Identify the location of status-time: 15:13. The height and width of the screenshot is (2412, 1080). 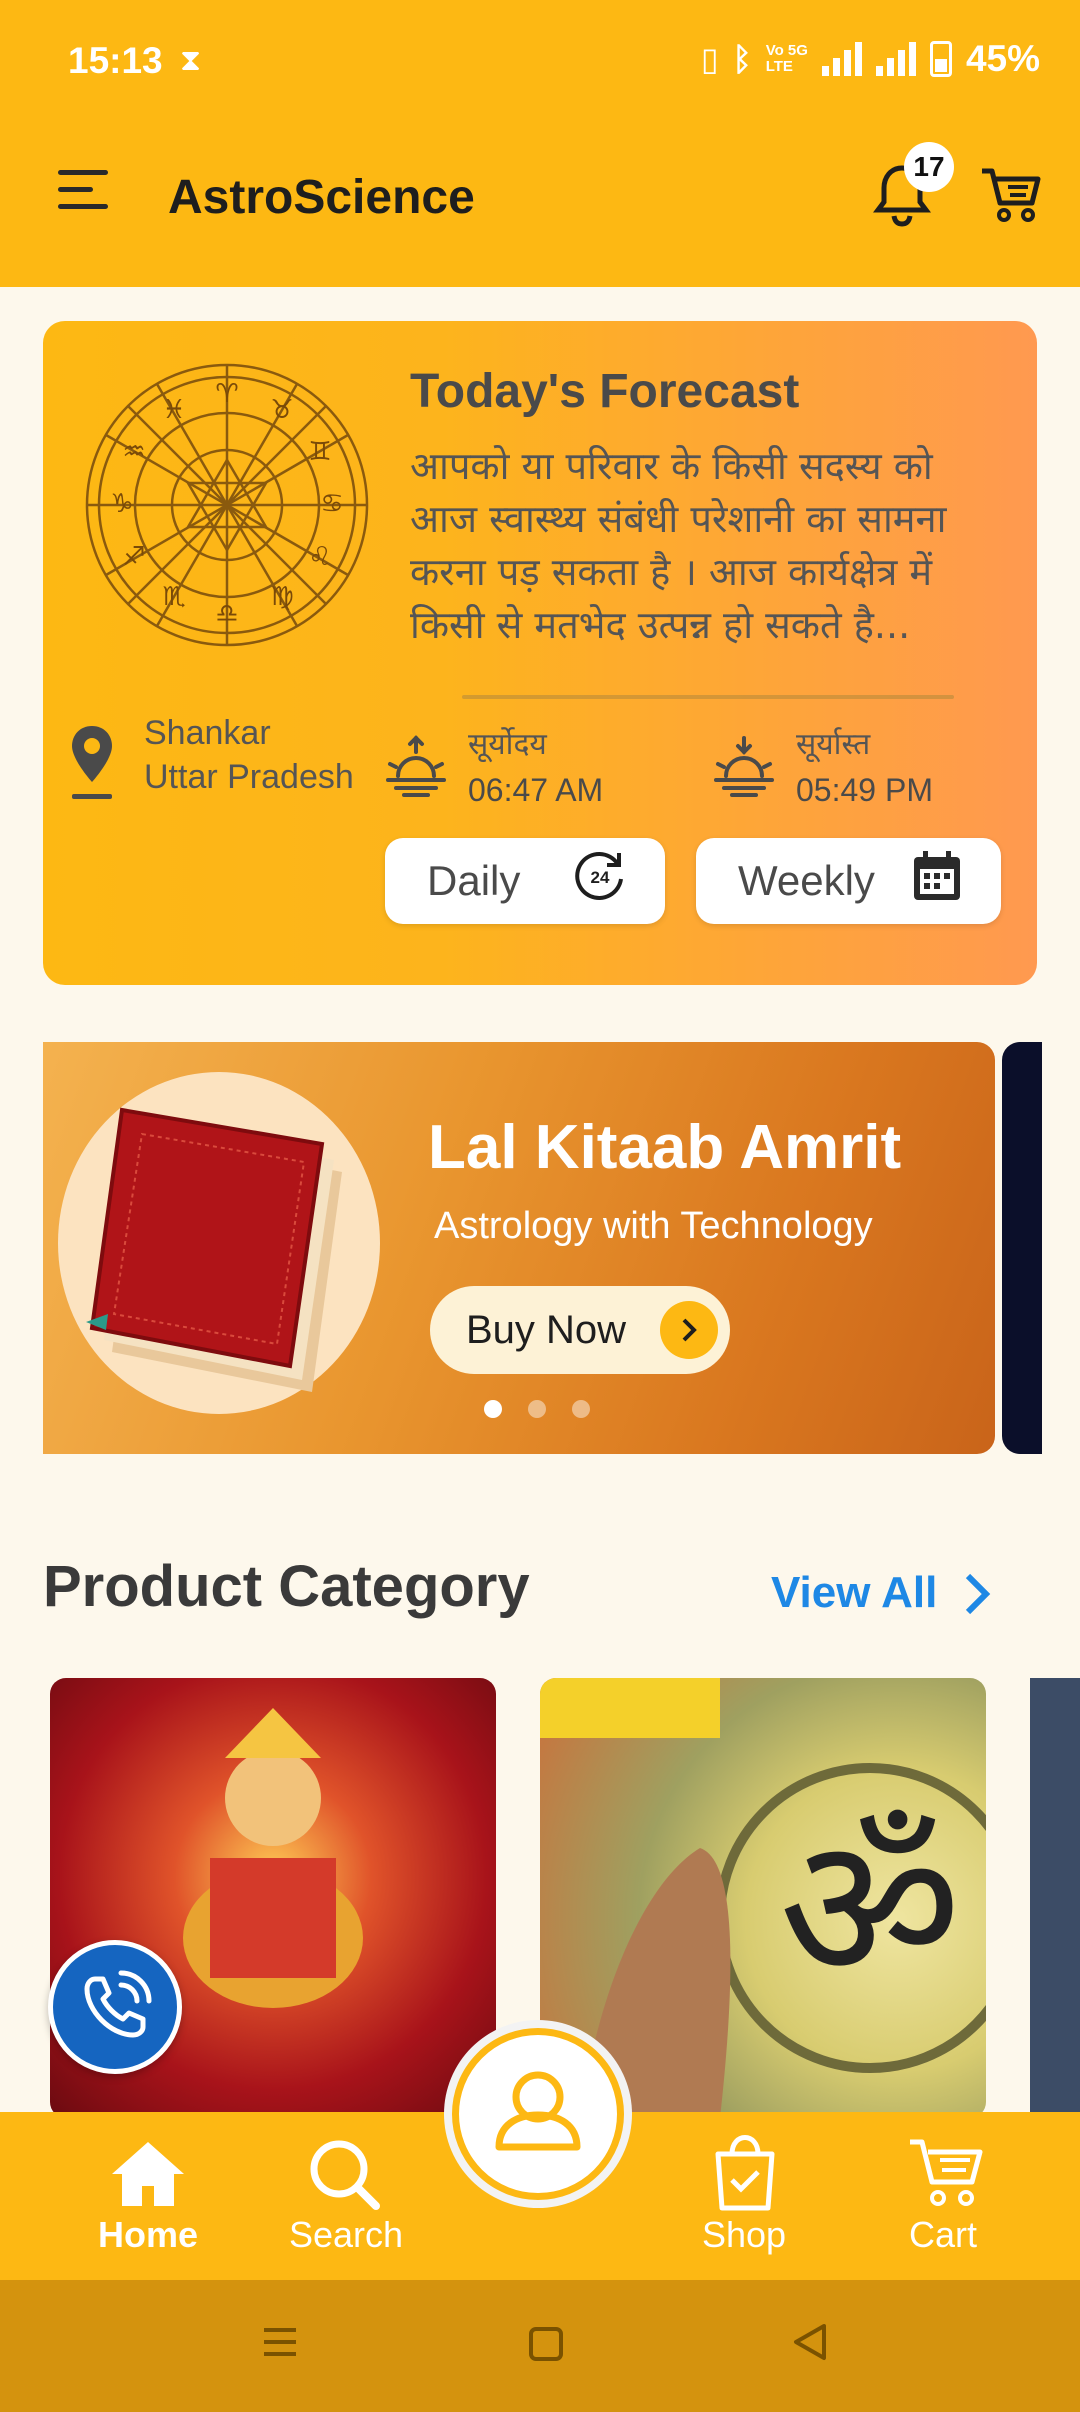
(115, 60).